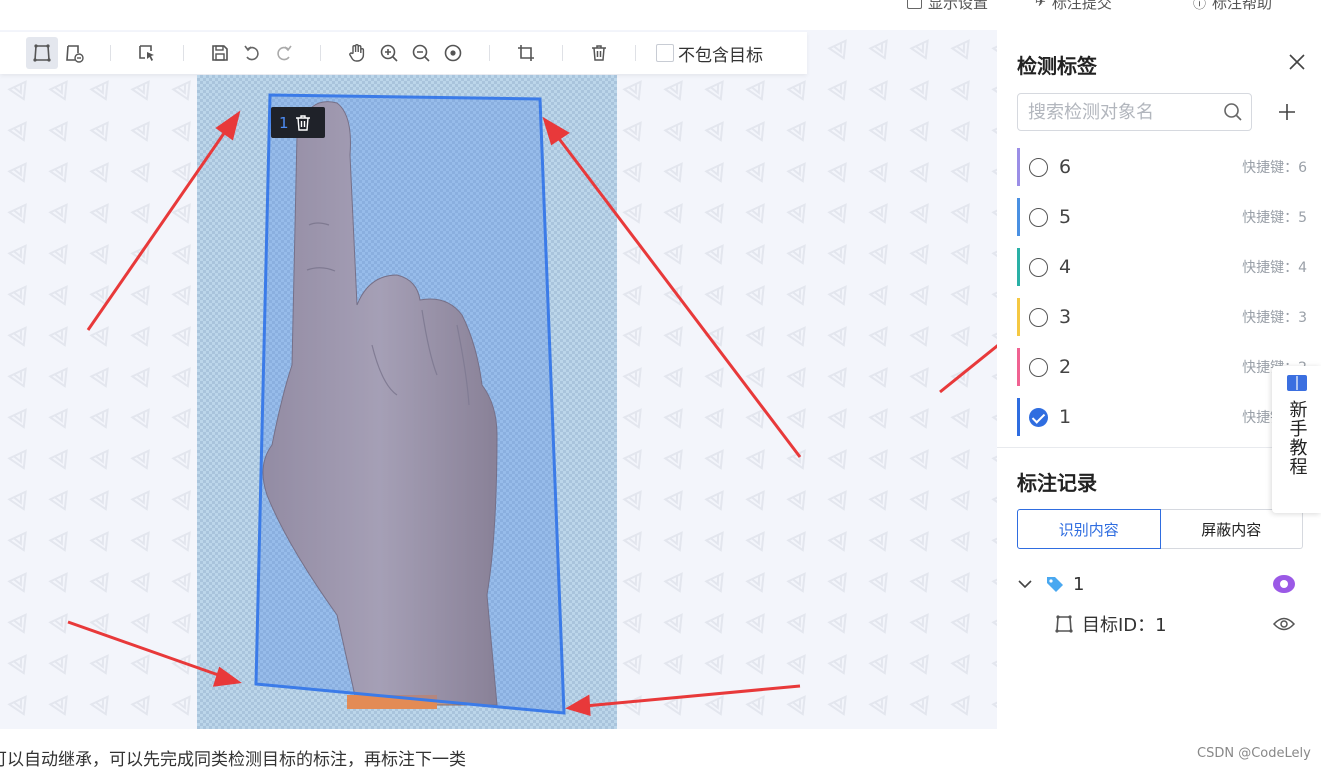 This screenshot has width=1321, height=771. I want to click on pan-tool-button, so click(357, 53).